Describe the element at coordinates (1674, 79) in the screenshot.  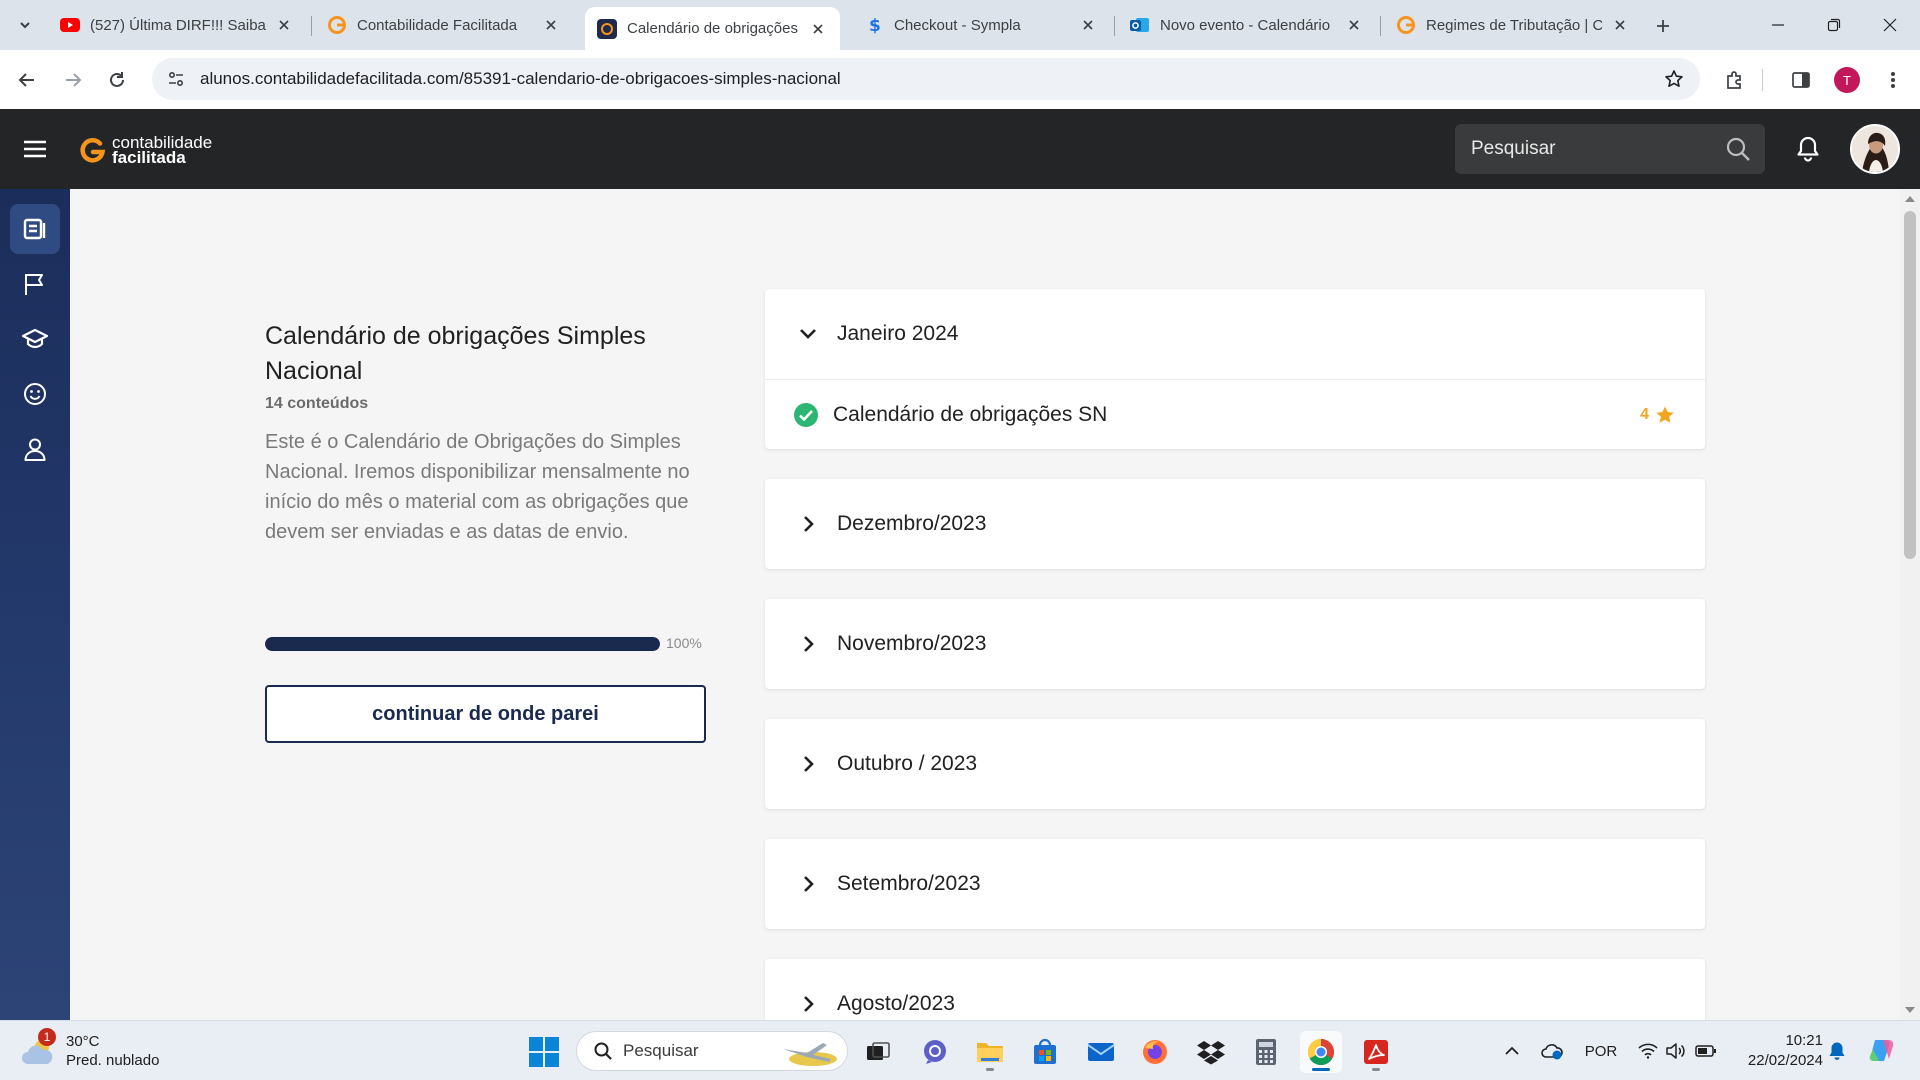
I see `bookmark-star-icon` at that location.